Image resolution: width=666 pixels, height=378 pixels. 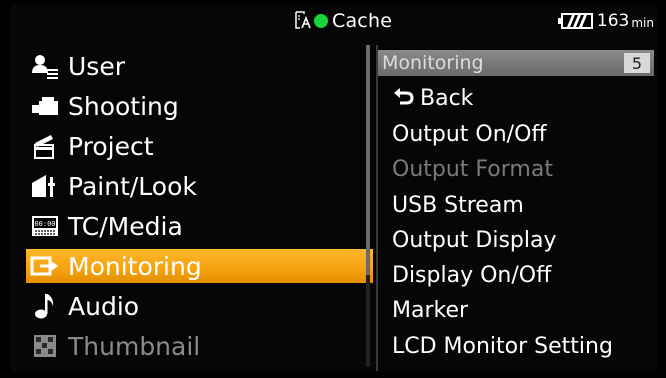 I want to click on battery-status: 163 min, so click(x=605, y=21).